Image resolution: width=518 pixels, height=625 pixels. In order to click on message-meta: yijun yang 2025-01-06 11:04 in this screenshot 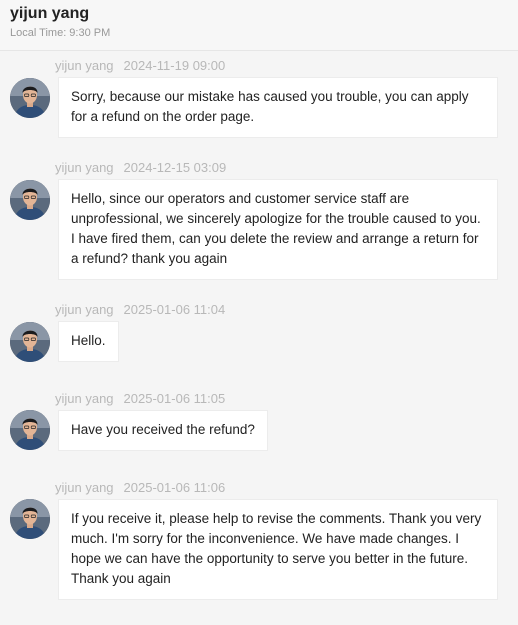, I will do `click(140, 309)`.